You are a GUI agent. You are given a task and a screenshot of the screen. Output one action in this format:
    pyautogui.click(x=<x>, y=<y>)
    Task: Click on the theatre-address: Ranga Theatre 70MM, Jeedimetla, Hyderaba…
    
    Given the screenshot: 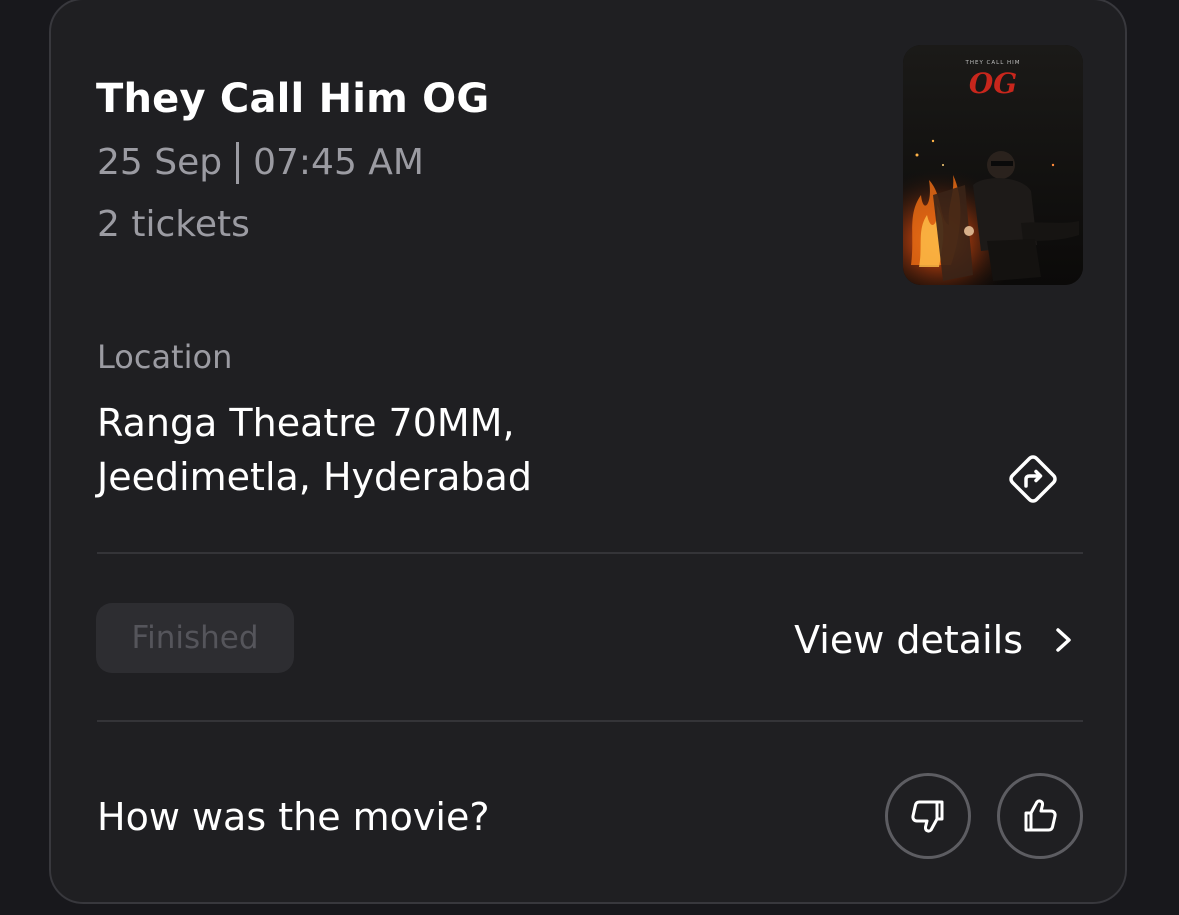 What is the action you would take?
    pyautogui.click(x=314, y=450)
    